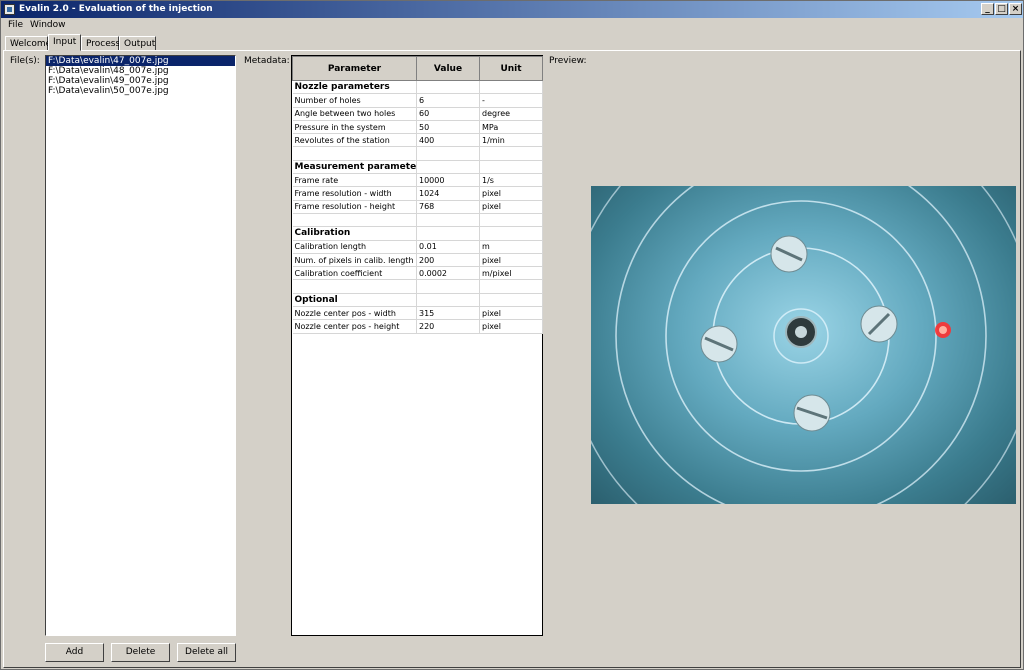  I want to click on value-cell: 0.01, so click(448, 247).